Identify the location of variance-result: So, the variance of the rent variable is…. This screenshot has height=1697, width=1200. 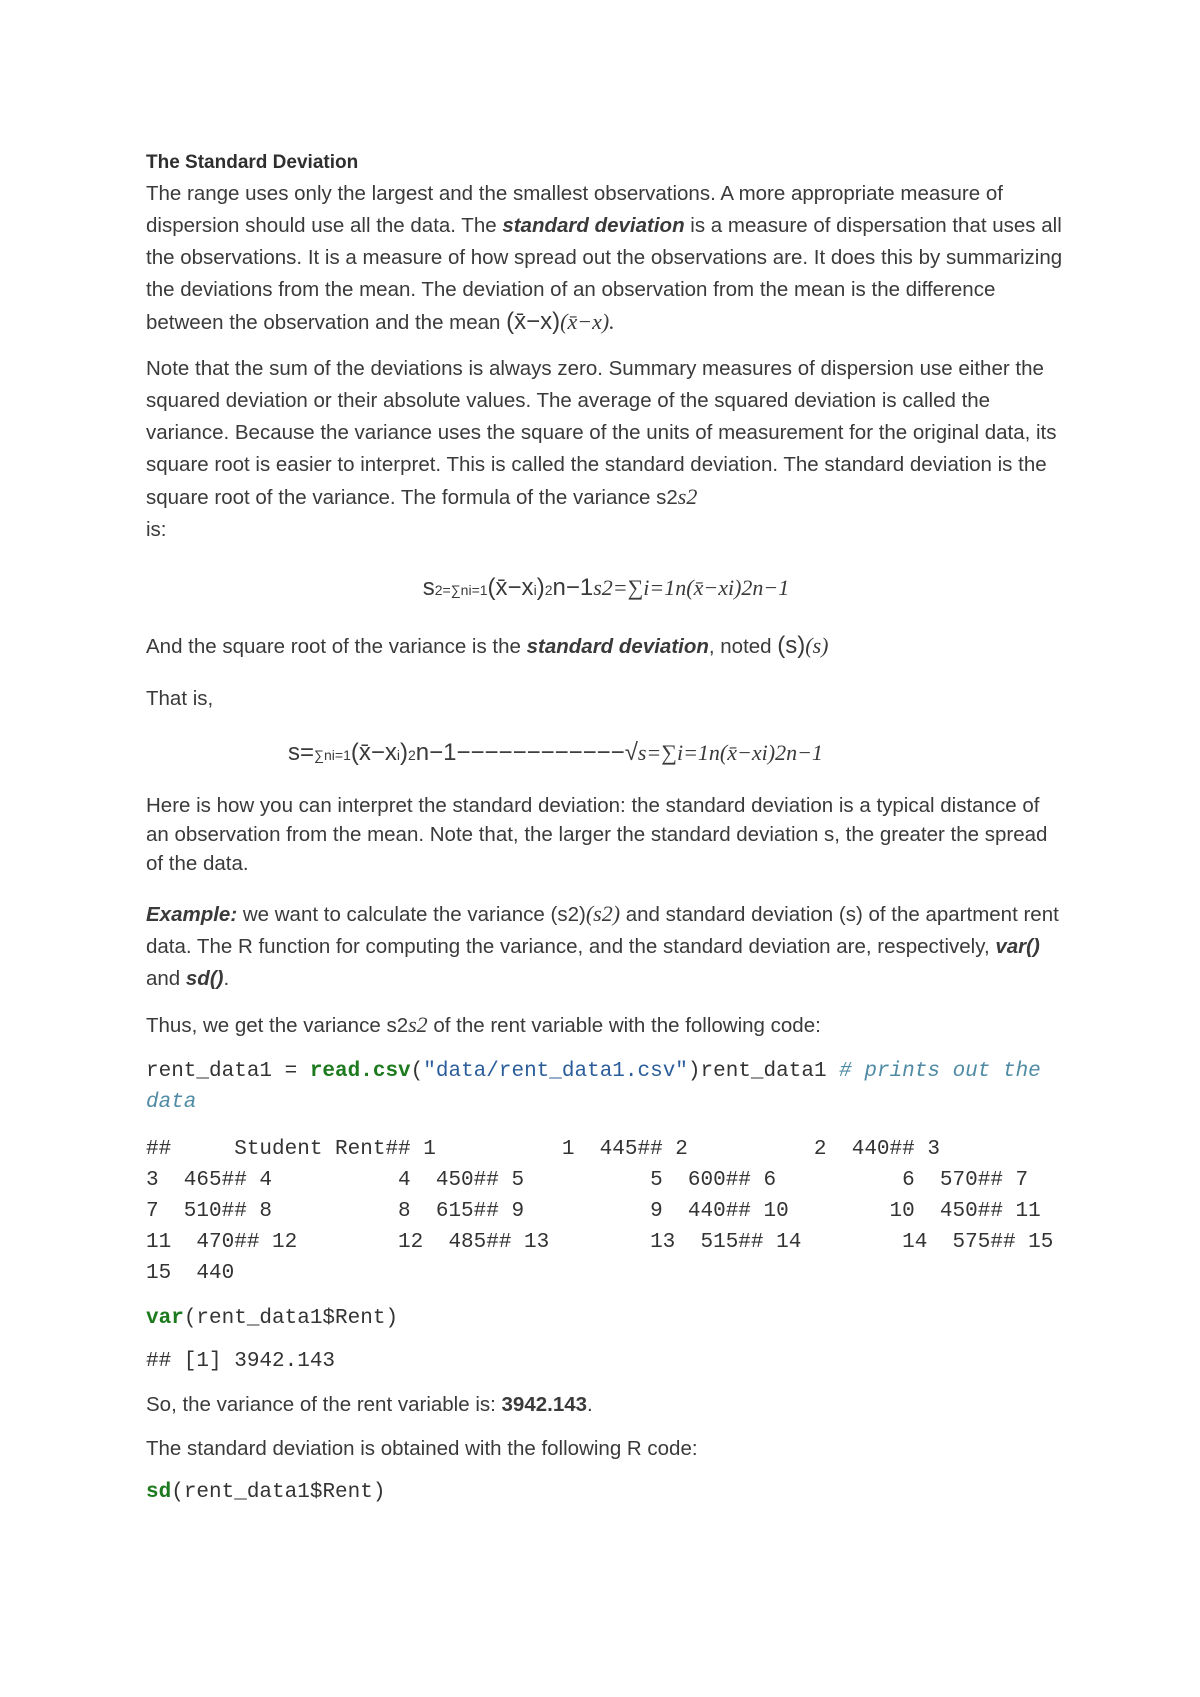
(369, 1404).